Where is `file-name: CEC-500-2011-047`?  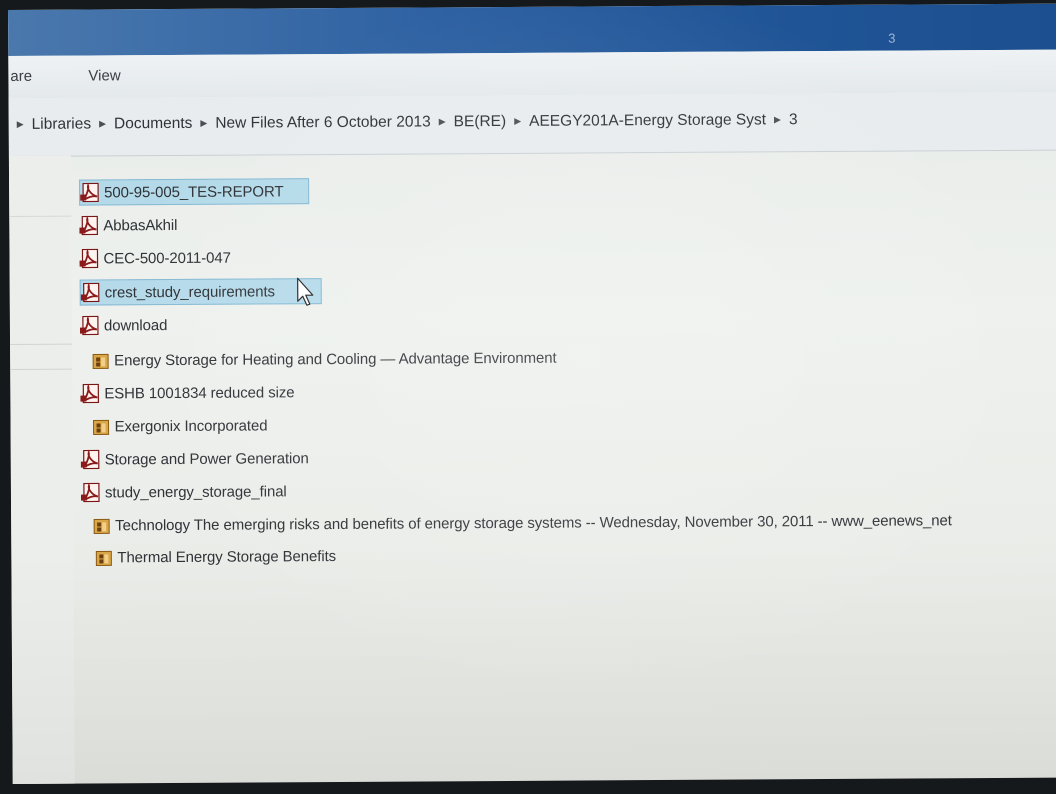
file-name: CEC-500-2011-047 is located at coordinates (167, 258).